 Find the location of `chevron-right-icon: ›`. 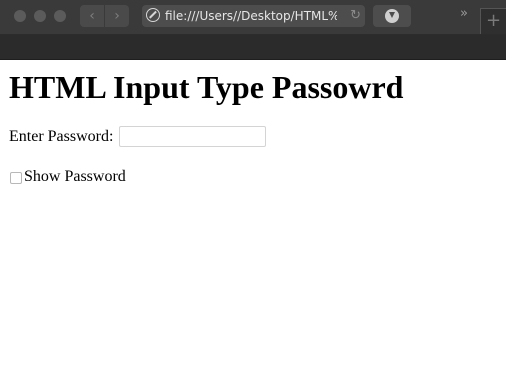

chevron-right-icon: › is located at coordinates (117, 16).